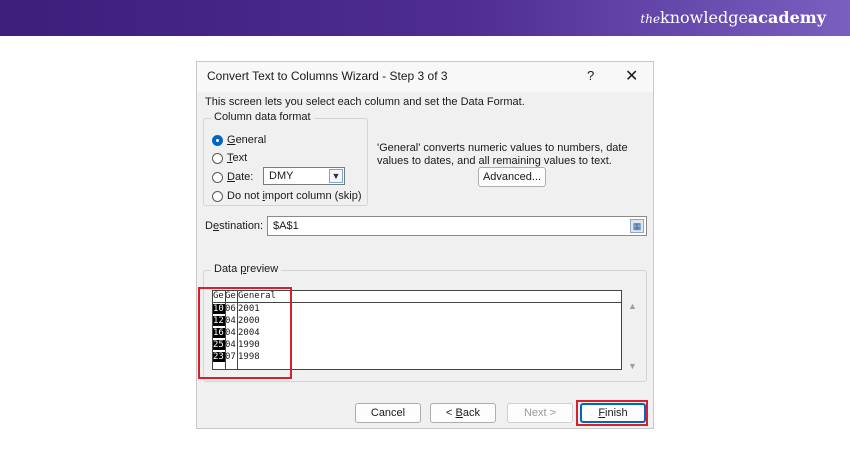 Image resolution: width=850 pixels, height=450 pixels. Describe the element at coordinates (217, 140) in the screenshot. I see `radio-general-icon` at that location.